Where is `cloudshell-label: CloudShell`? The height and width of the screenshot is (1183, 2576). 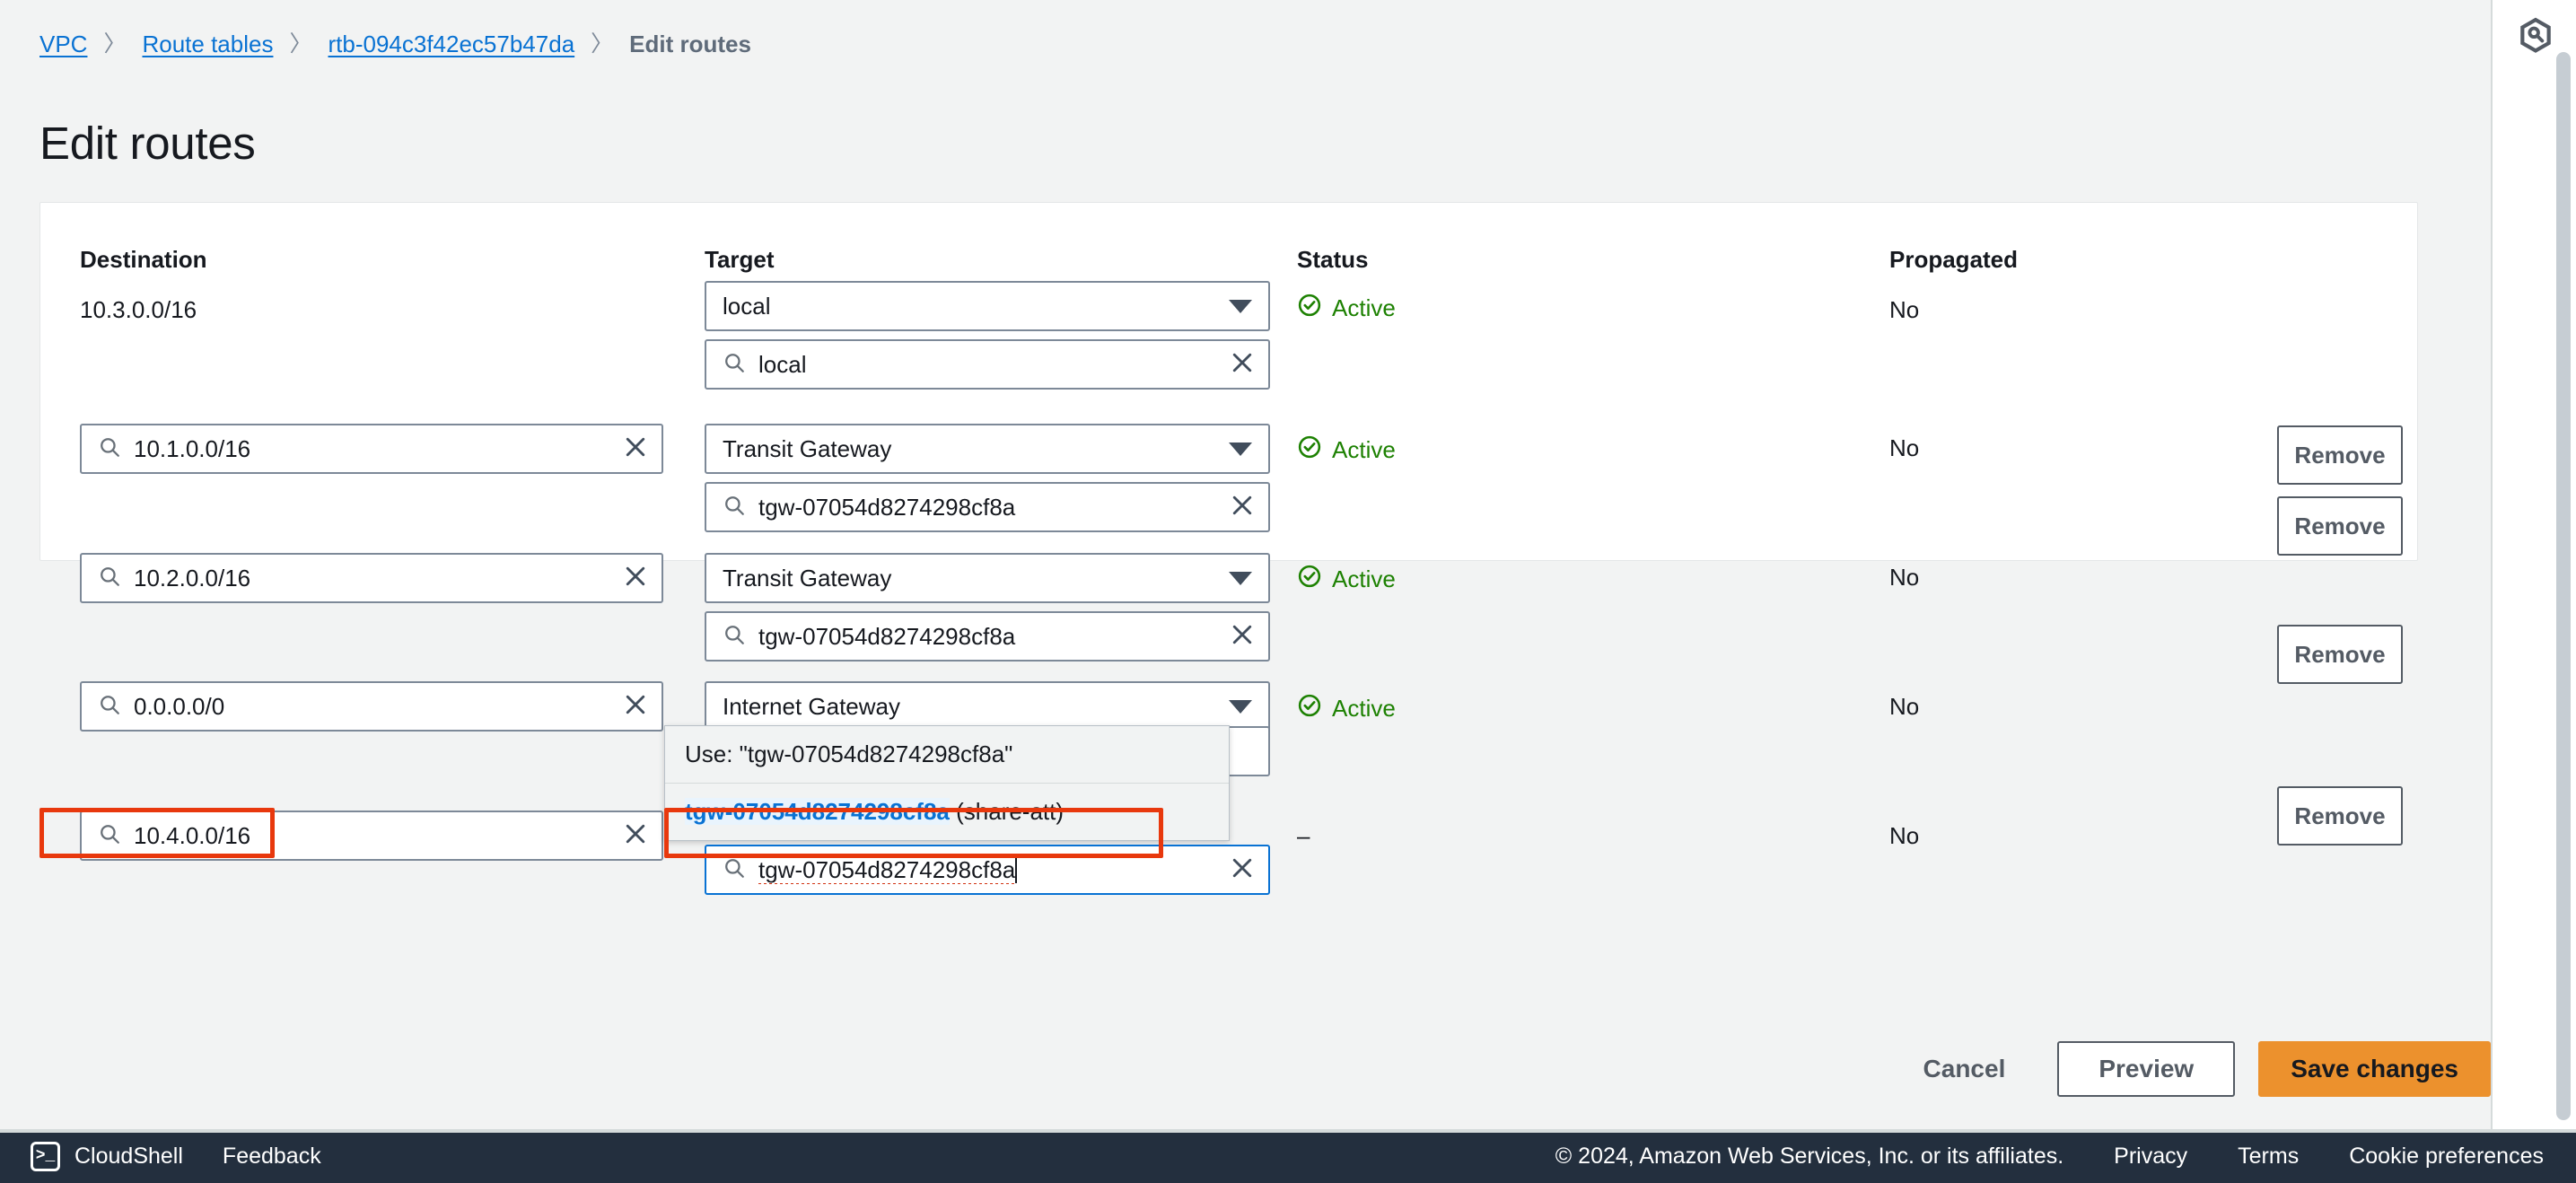 cloudshell-label: CloudShell is located at coordinates (128, 1156).